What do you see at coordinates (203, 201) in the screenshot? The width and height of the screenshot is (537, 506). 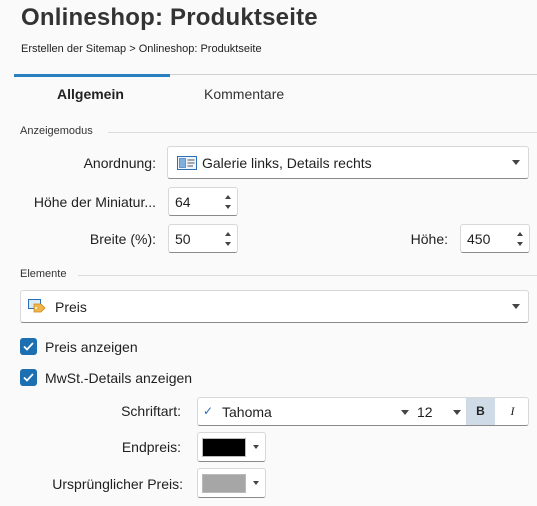 I see `thumb-height-stepper: 64` at bounding box center [203, 201].